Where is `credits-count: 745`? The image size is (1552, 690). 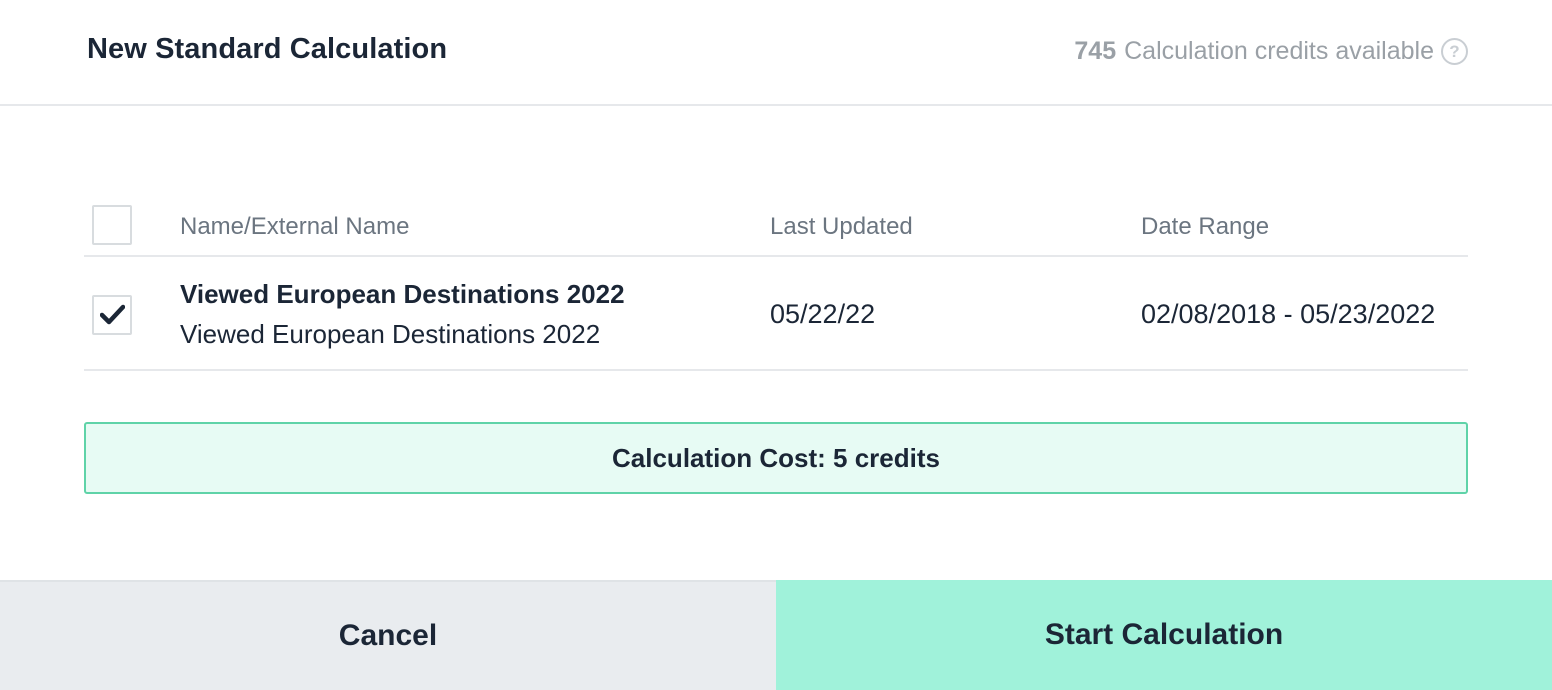 credits-count: 745 is located at coordinates (1095, 51).